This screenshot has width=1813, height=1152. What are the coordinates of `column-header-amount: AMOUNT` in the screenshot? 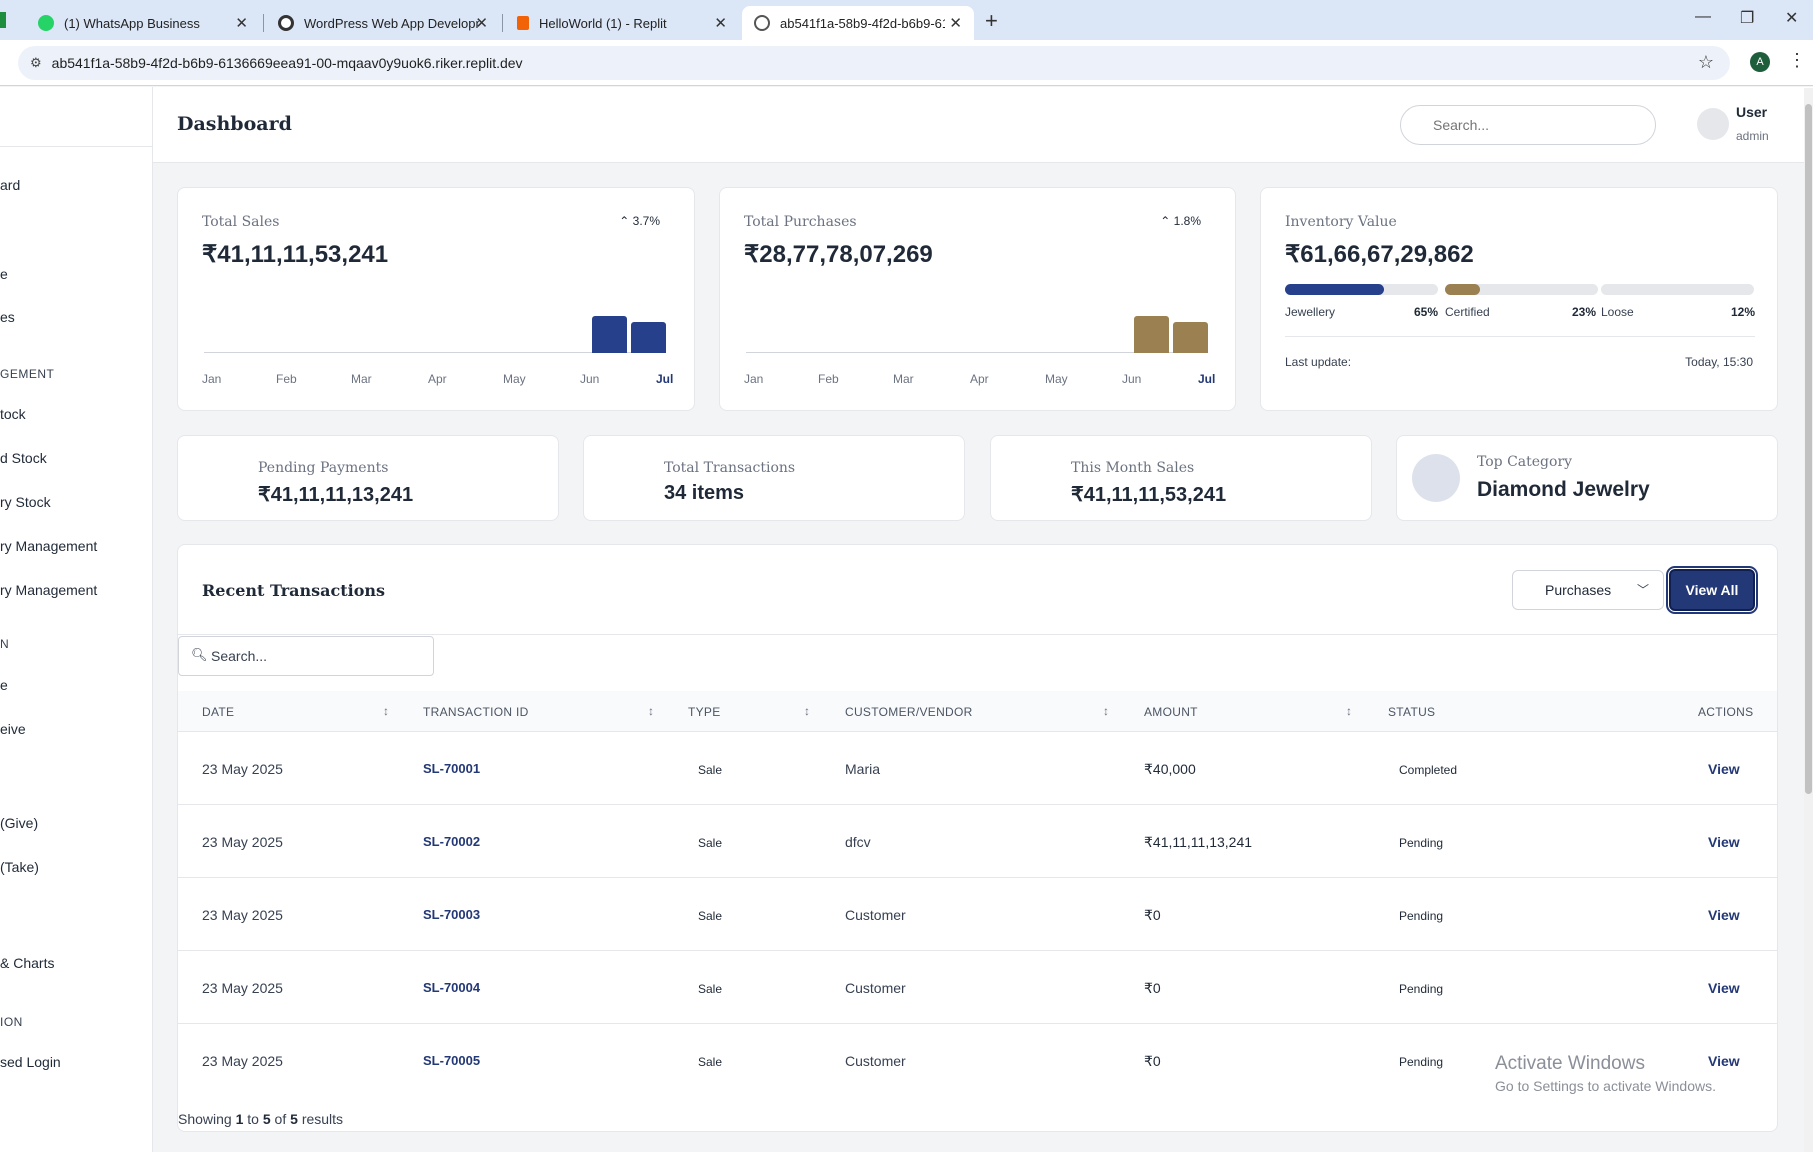 It's located at (1171, 712).